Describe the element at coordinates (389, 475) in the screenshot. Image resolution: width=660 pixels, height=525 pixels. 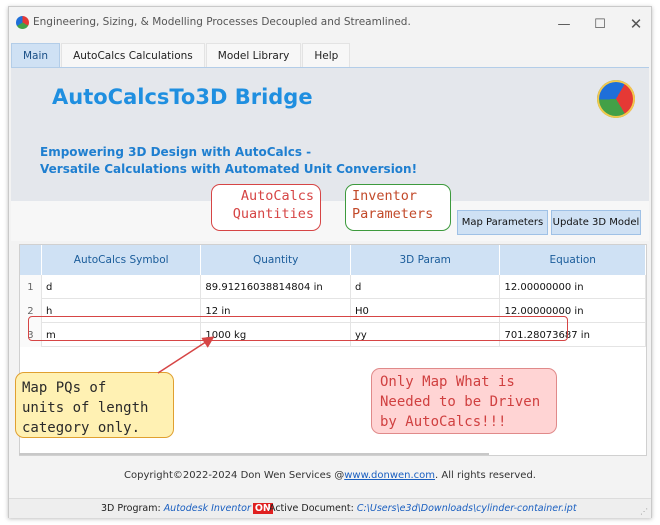
I see `website-link: www.donwen.com` at that location.